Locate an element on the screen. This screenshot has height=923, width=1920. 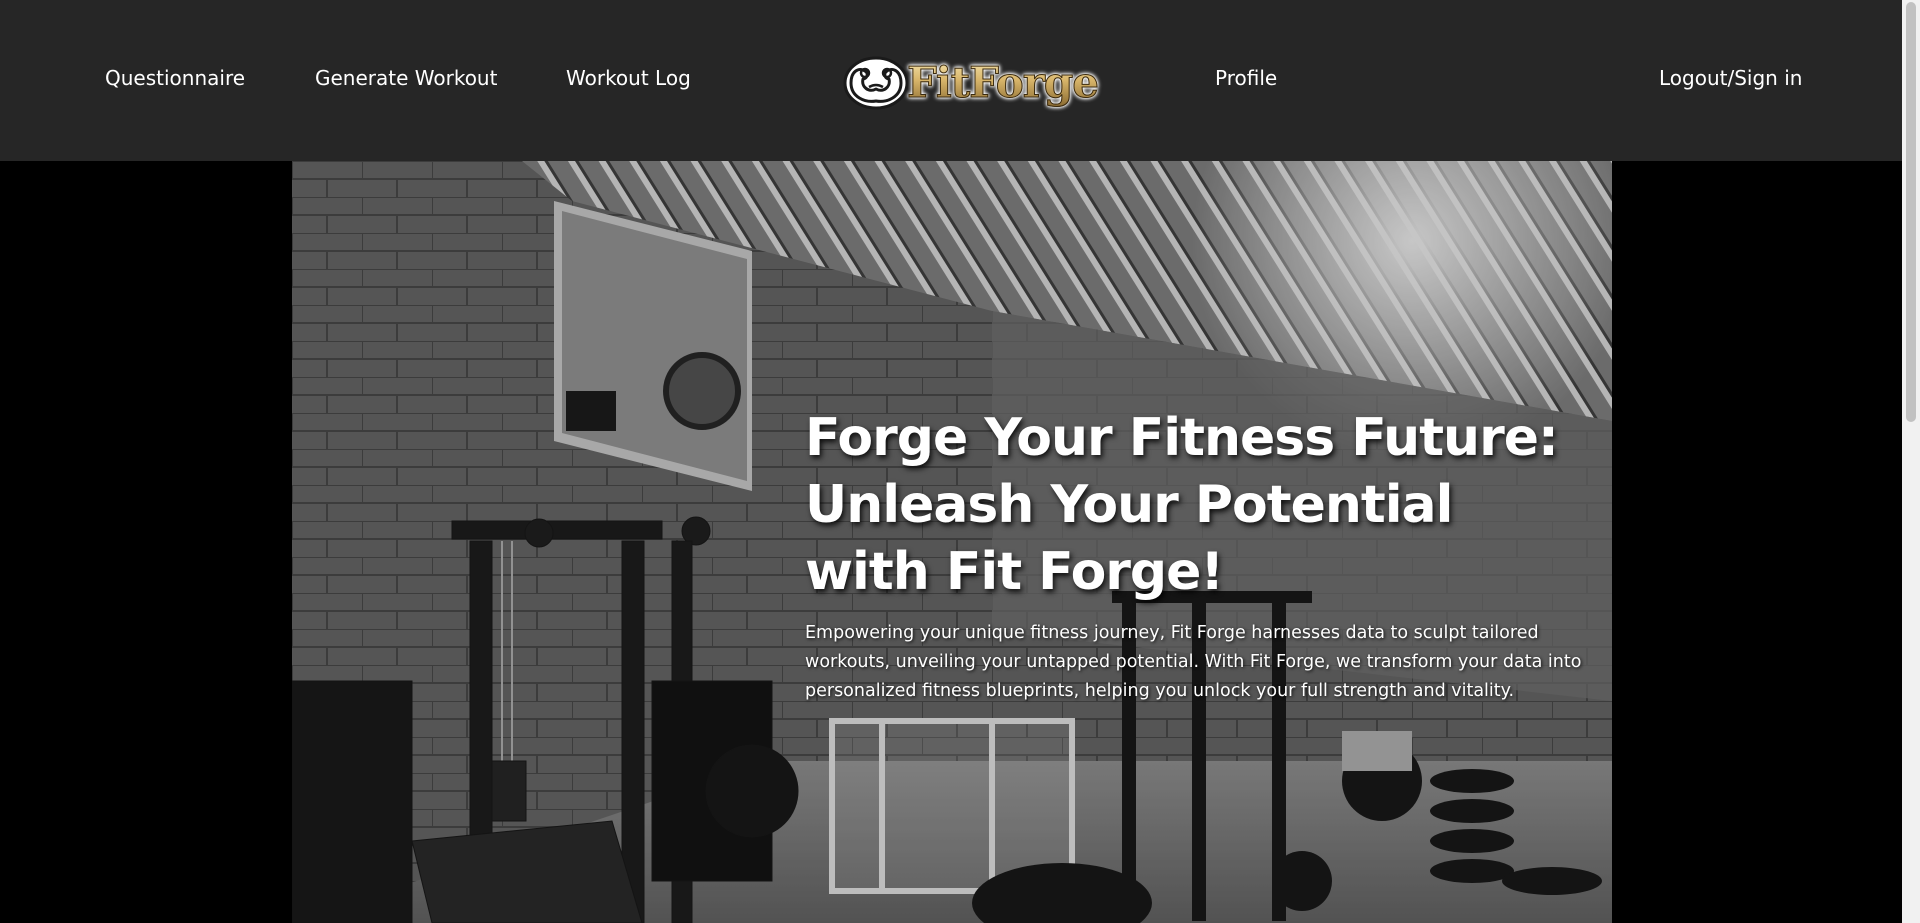
flexing-arms-icon is located at coordinates (876, 83).